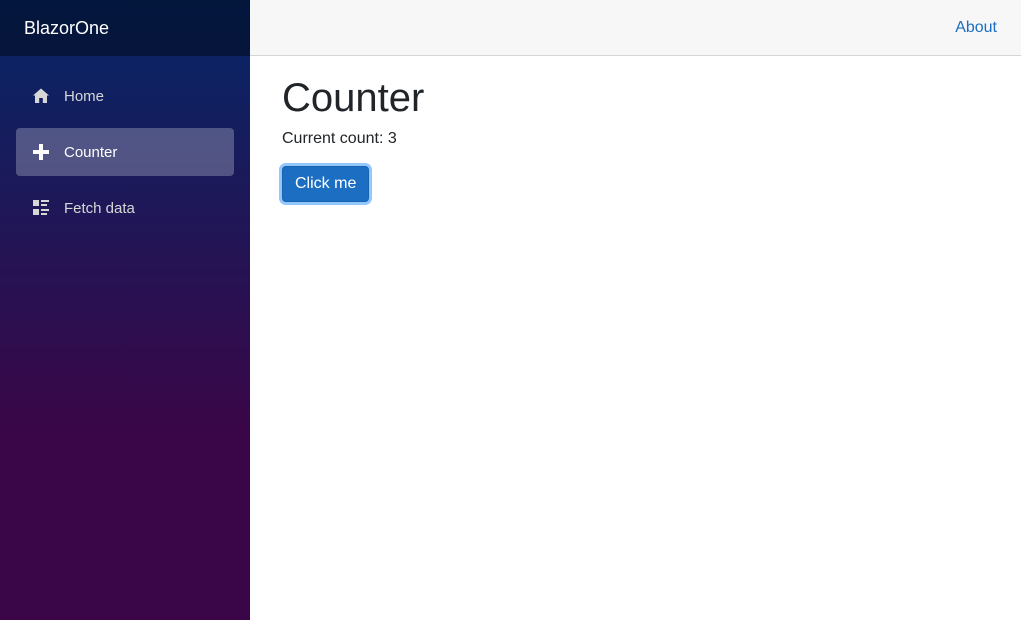 The width and height of the screenshot is (1021, 620). What do you see at coordinates (125, 96) in the screenshot?
I see `sidebar-item-home: Home` at bounding box center [125, 96].